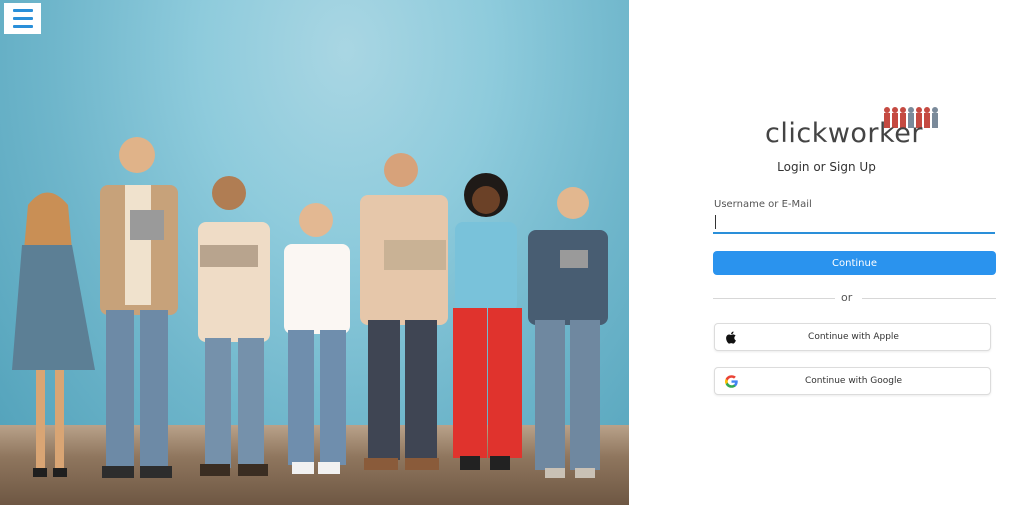 This screenshot has width=1024, height=505. What do you see at coordinates (854, 223) in the screenshot?
I see `username-input` at bounding box center [854, 223].